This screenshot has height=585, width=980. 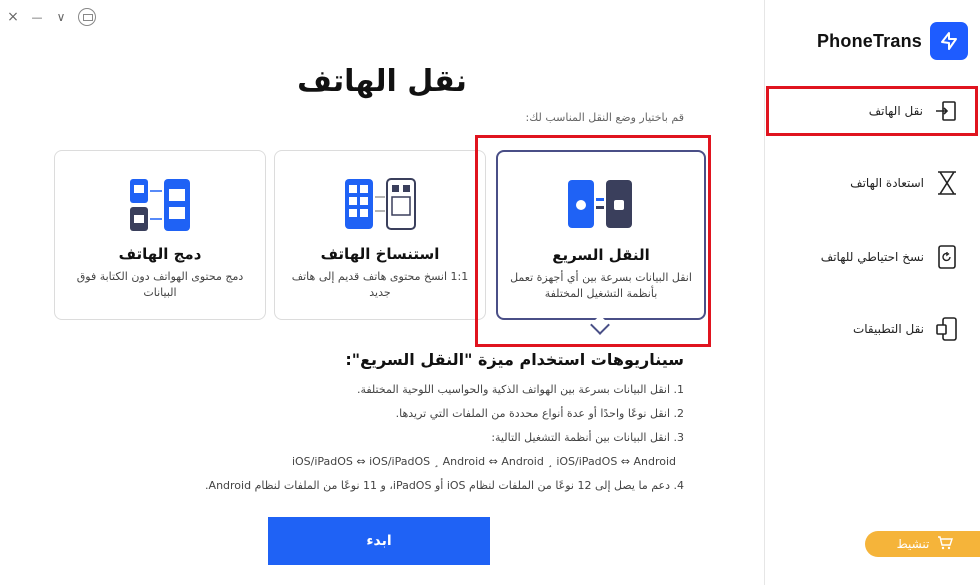 What do you see at coordinates (949, 41) in the screenshot?
I see `phonetrans-logo-icon` at bounding box center [949, 41].